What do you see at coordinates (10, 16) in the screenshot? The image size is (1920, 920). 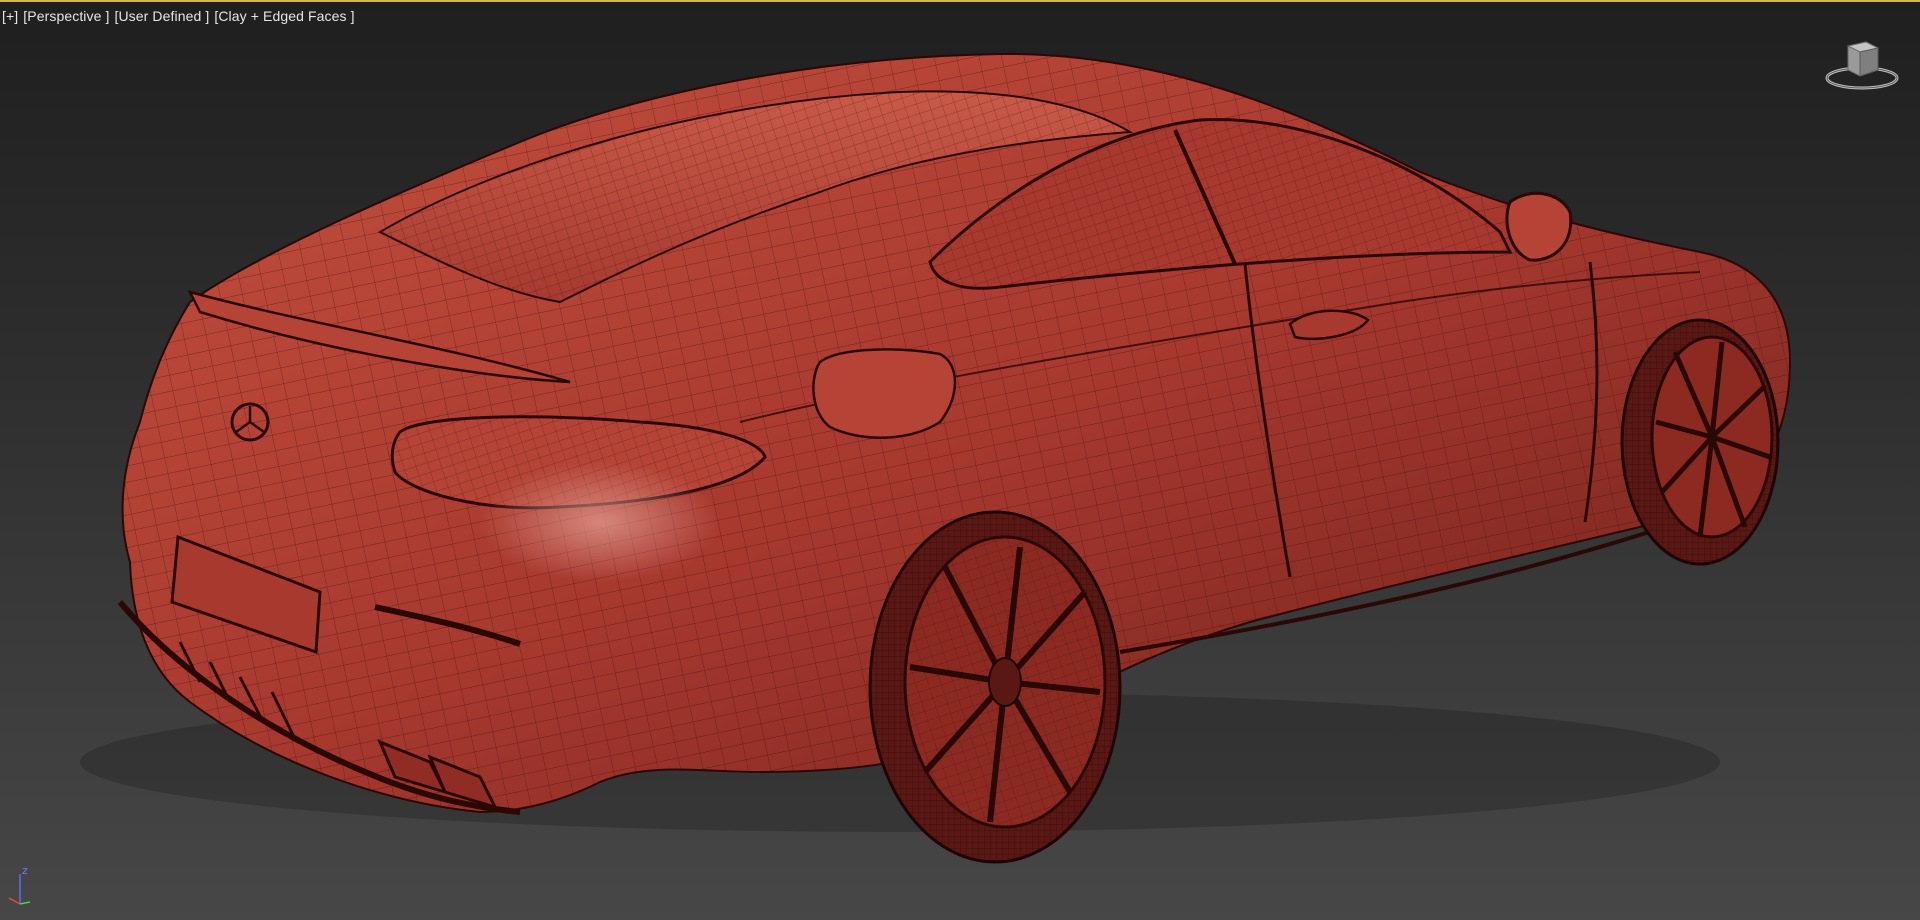 I see `viewport-menu-label: [+]` at bounding box center [10, 16].